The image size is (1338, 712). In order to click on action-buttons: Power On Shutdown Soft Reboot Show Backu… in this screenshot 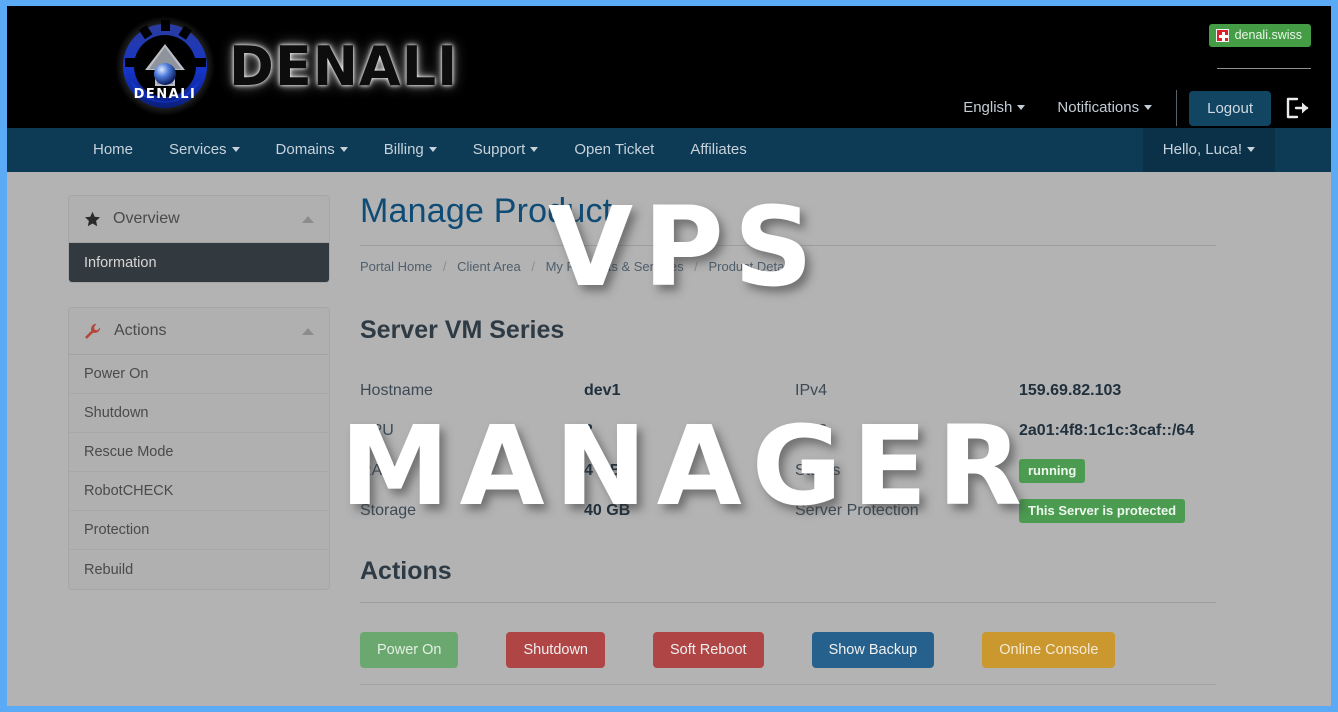, I will do `click(795, 635)`.